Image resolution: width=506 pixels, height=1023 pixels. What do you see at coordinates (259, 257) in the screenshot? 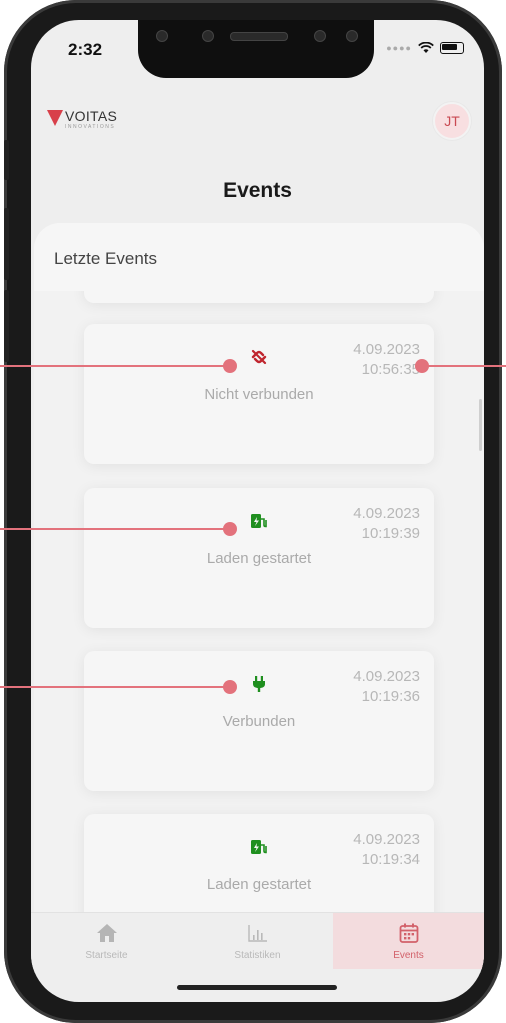
I see `panel-header: Letzte Events` at bounding box center [259, 257].